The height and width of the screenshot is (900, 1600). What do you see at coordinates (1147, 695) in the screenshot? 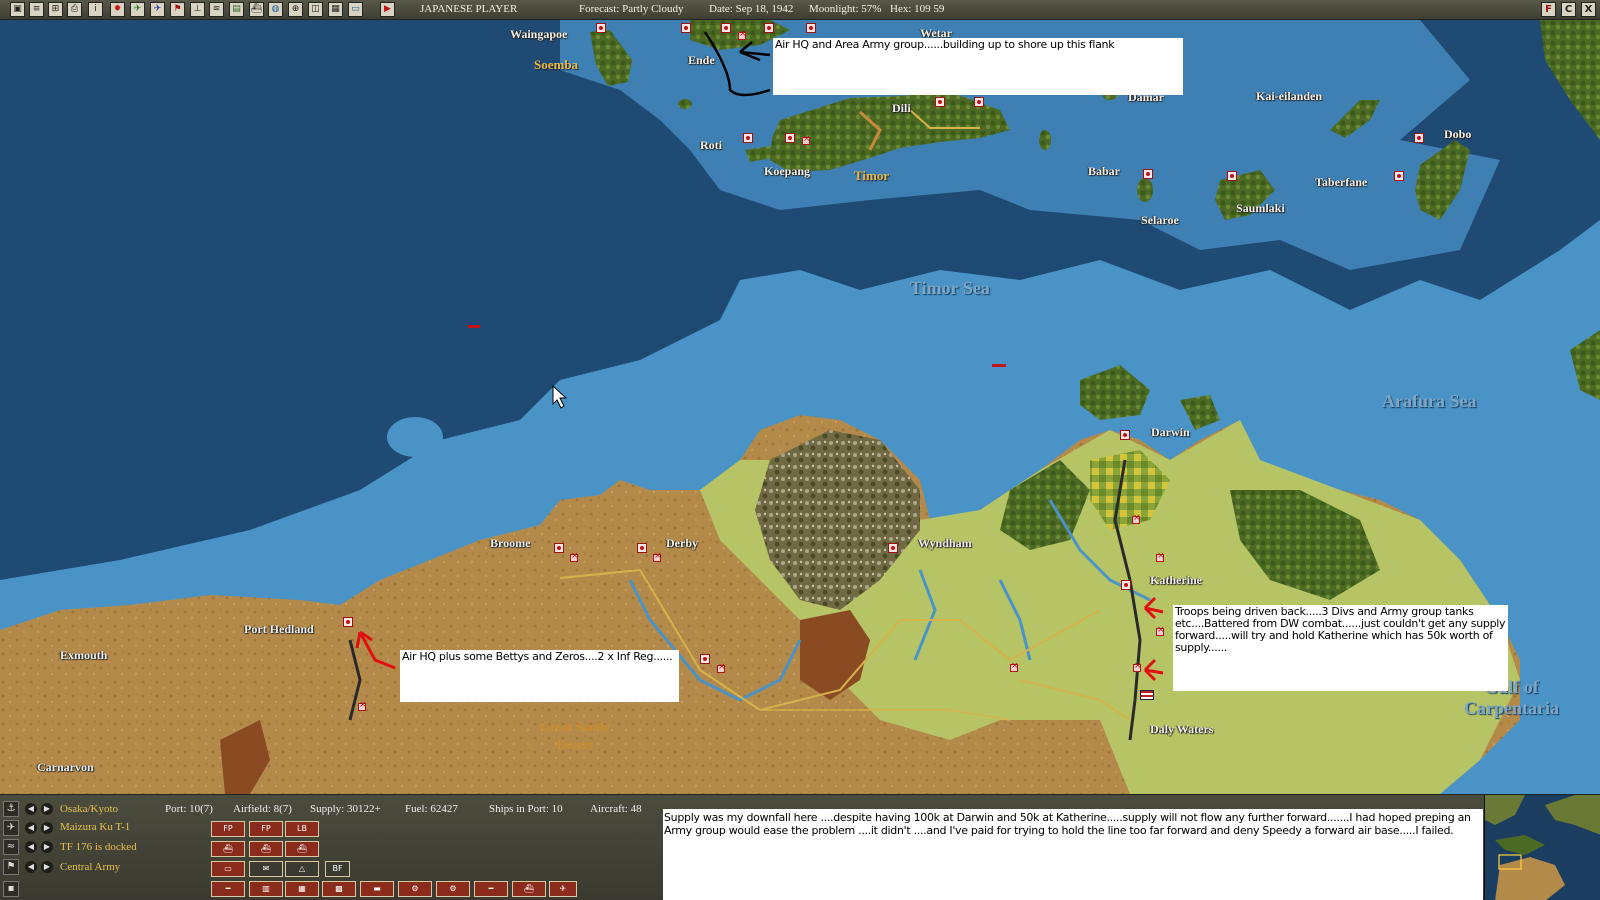
I see `us-flag-icon` at bounding box center [1147, 695].